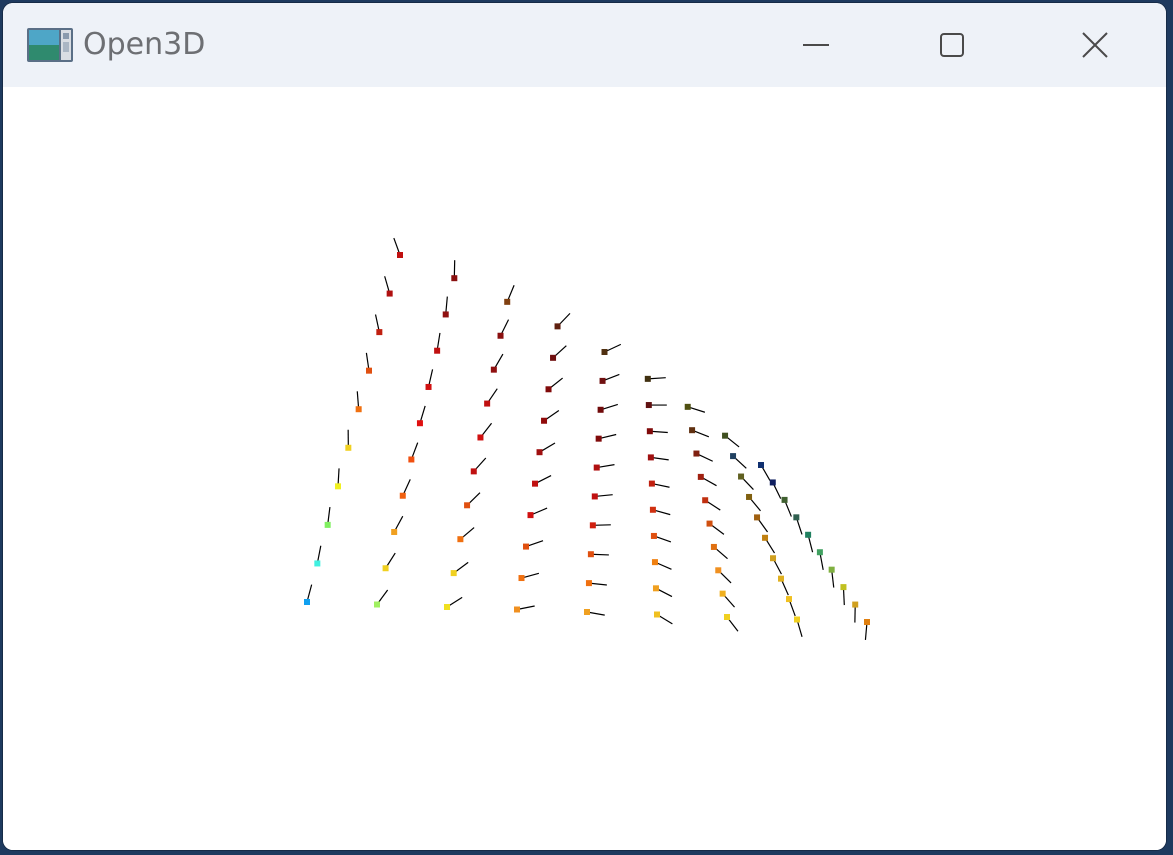 The image size is (1173, 855). I want to click on maximize-icon, so click(952, 45).